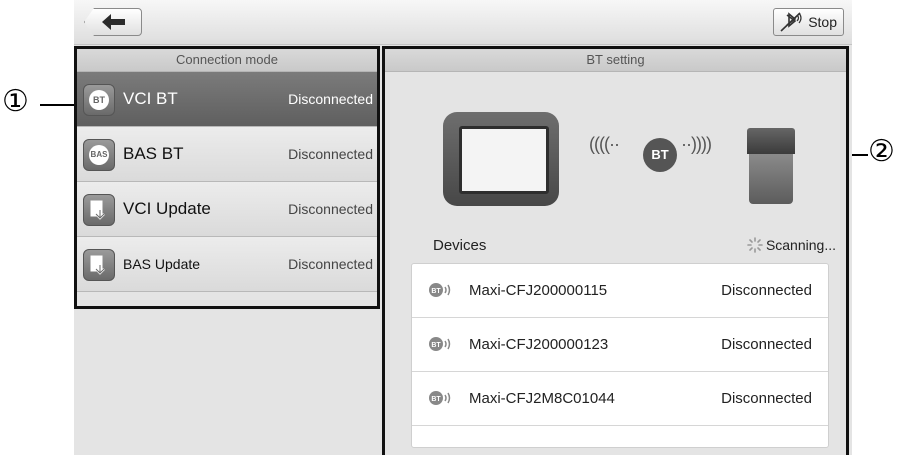 The image size is (916, 455). I want to click on callout-1-line, so click(57, 105).